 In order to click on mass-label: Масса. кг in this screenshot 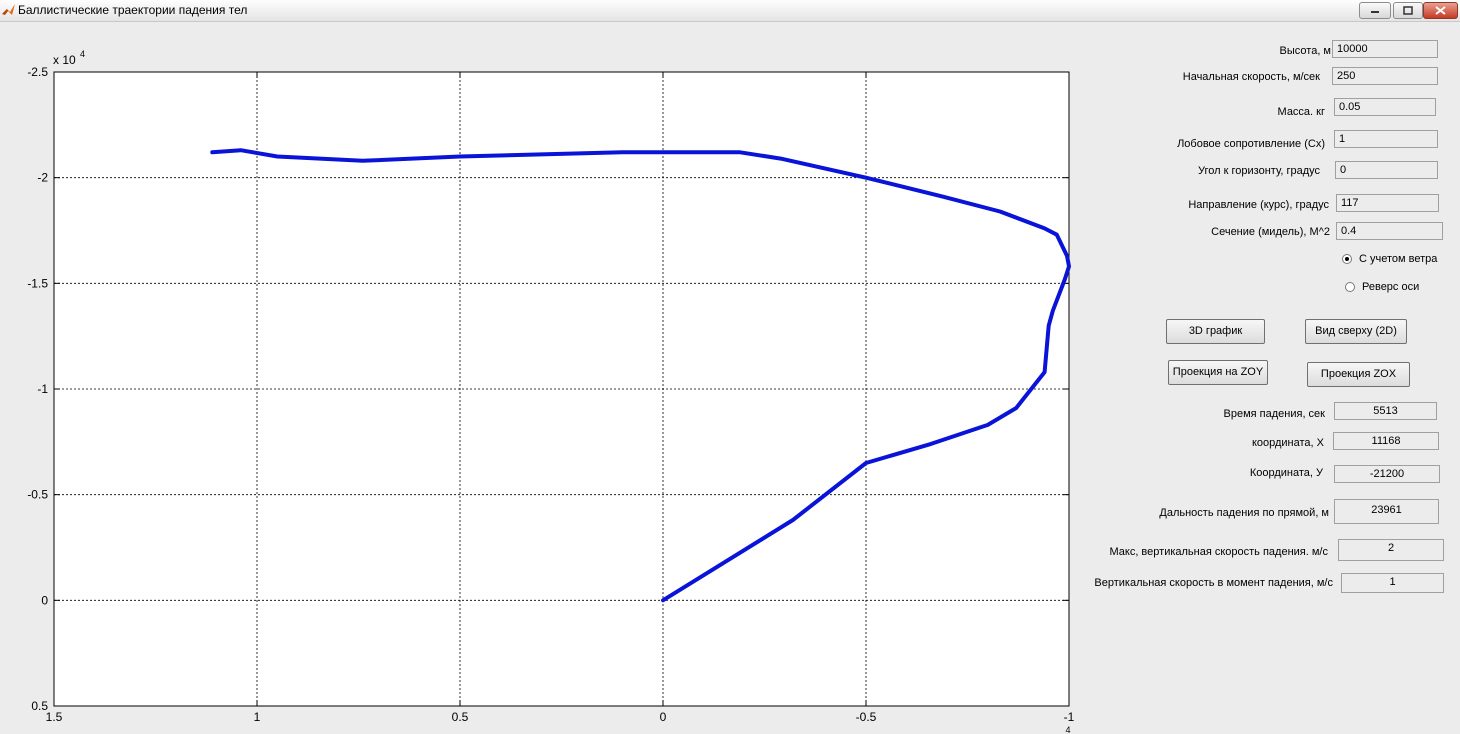, I will do `click(1301, 112)`.